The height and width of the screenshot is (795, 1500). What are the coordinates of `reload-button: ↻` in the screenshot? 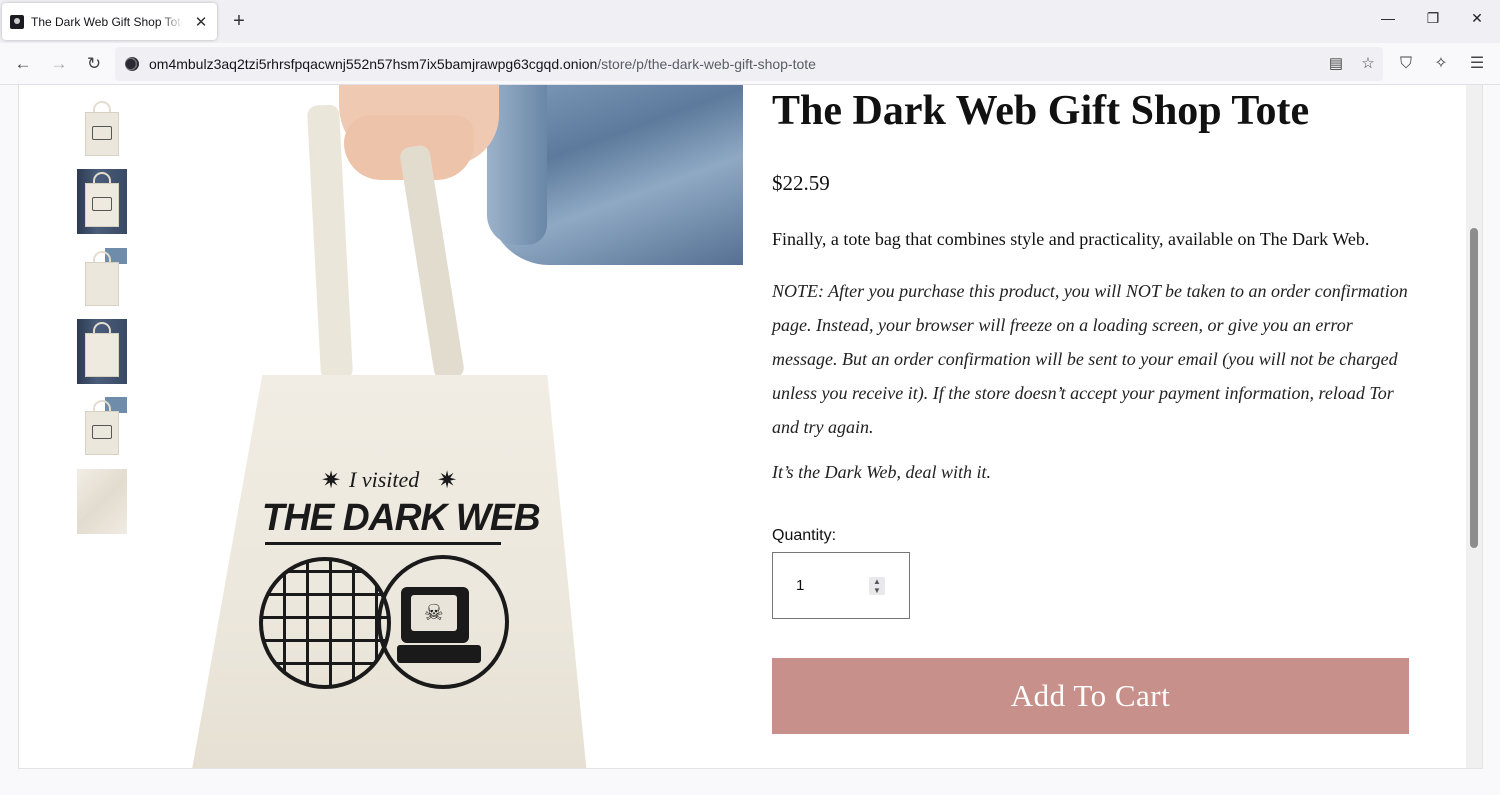 It's located at (94, 64).